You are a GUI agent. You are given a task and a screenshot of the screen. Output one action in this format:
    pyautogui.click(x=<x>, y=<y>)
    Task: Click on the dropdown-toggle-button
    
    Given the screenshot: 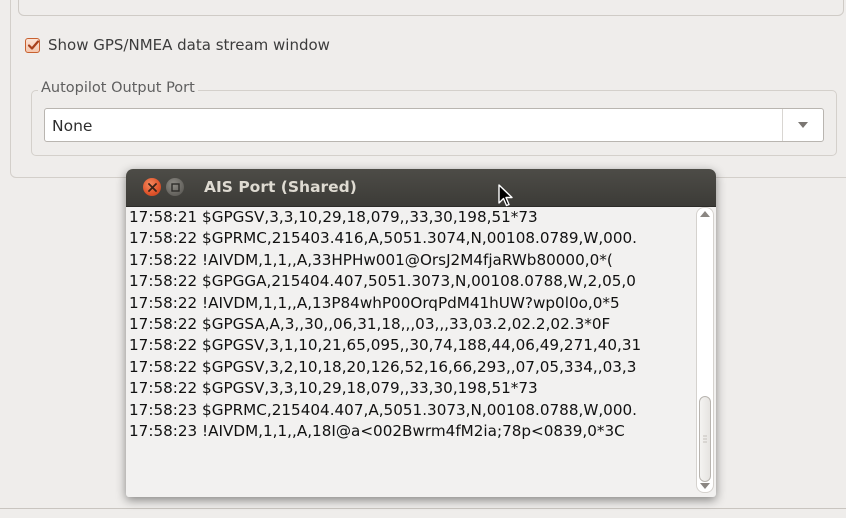 What is the action you would take?
    pyautogui.click(x=802, y=125)
    